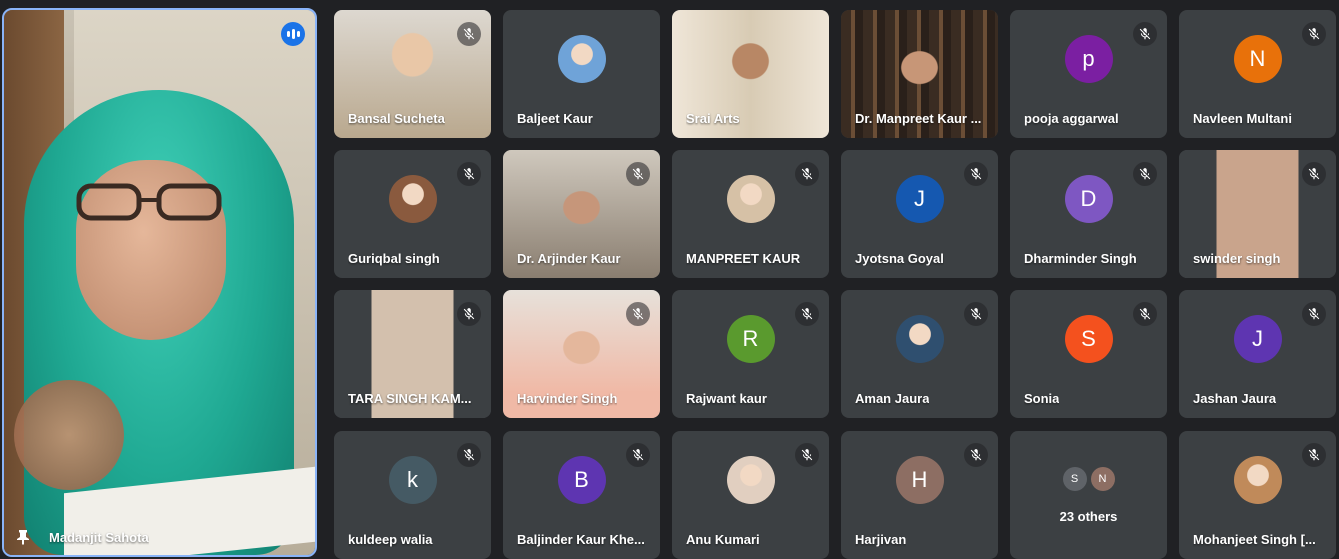 This screenshot has width=1339, height=559. What do you see at coordinates (567, 398) in the screenshot?
I see `participant-name: Harvinder Singh` at bounding box center [567, 398].